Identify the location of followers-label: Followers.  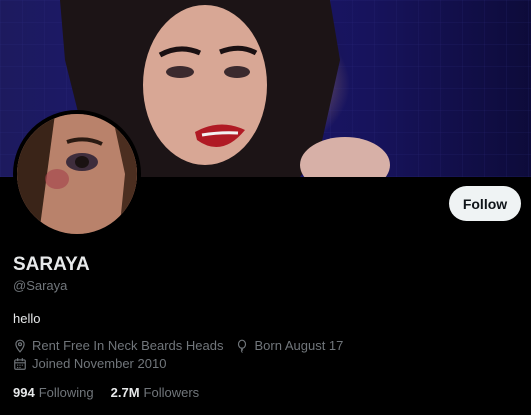
(171, 392).